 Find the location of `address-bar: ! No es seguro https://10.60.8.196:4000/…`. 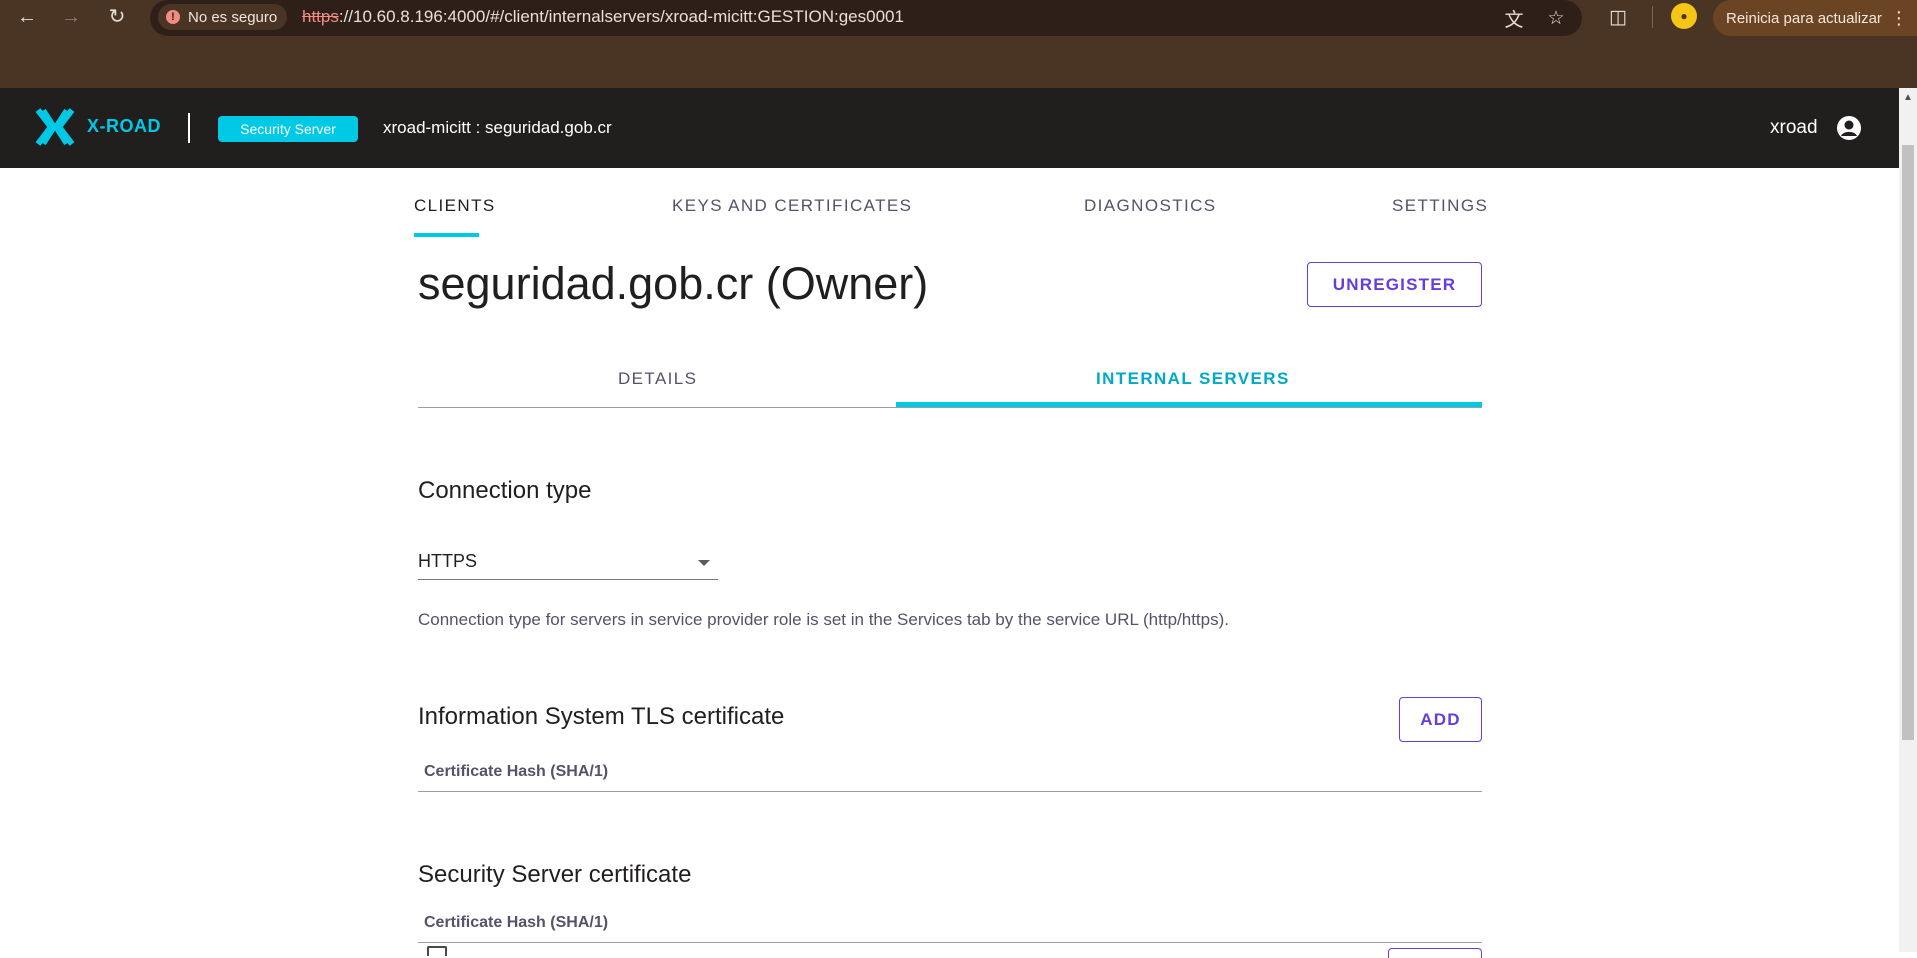

address-bar: ! No es seguro https://10.60.8.196:4000/… is located at coordinates (866, 18).